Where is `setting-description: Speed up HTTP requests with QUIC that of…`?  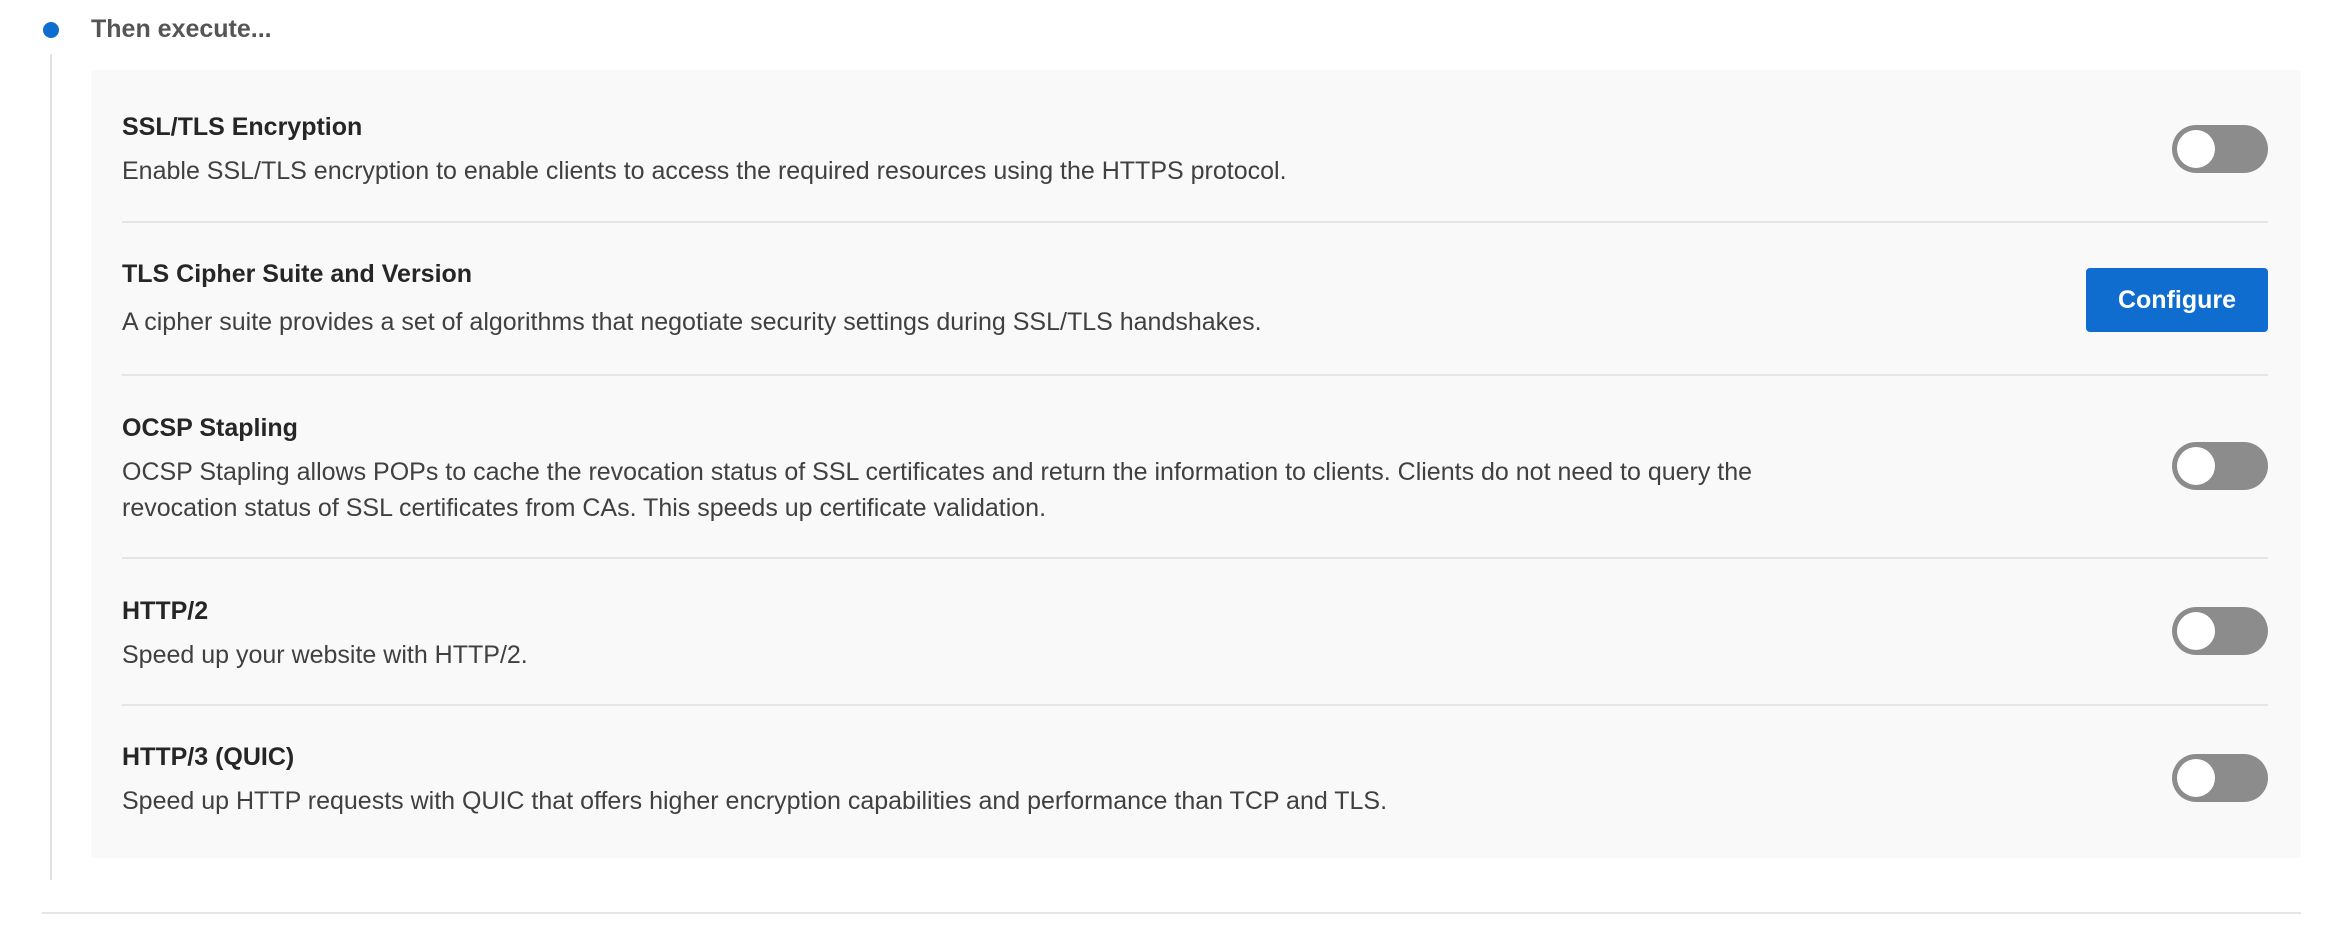
setting-description: Speed up HTTP requests with QUIC that of… is located at coordinates (755, 801).